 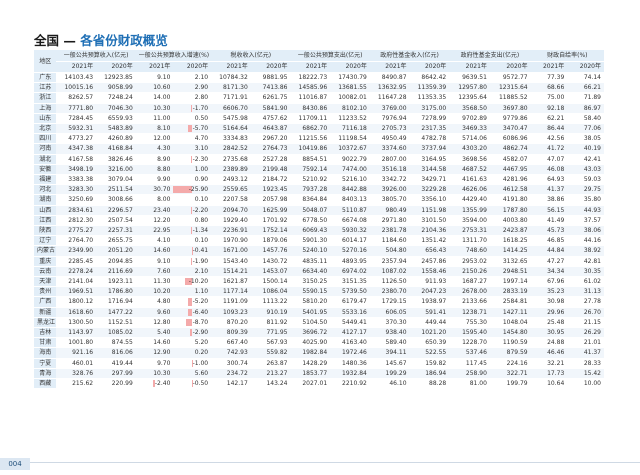 I want to click on value-cell: 3594.00, so click(x=469, y=221).